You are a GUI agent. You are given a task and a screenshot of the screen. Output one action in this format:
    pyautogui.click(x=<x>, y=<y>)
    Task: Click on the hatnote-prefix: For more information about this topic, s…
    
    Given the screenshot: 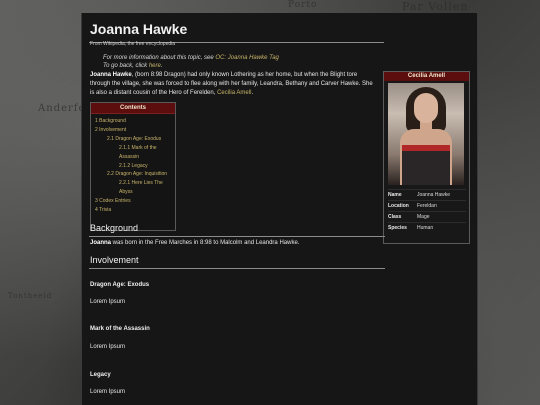 What is the action you would take?
    pyautogui.click(x=159, y=58)
    